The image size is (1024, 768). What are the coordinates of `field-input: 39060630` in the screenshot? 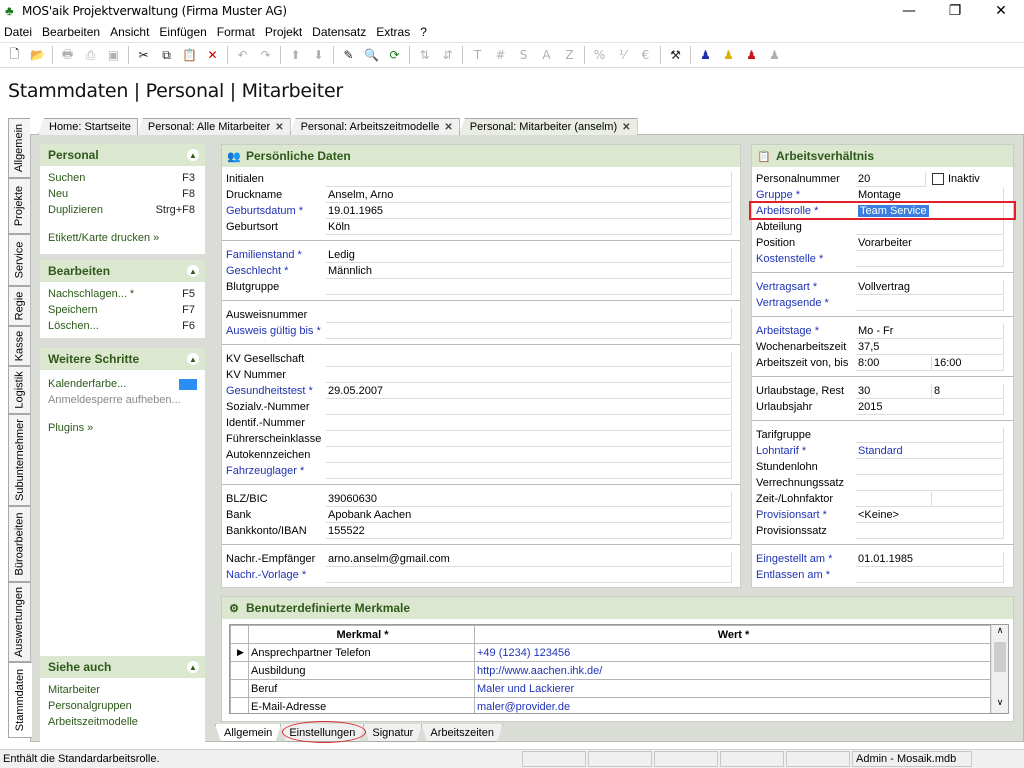 It's located at (529, 499).